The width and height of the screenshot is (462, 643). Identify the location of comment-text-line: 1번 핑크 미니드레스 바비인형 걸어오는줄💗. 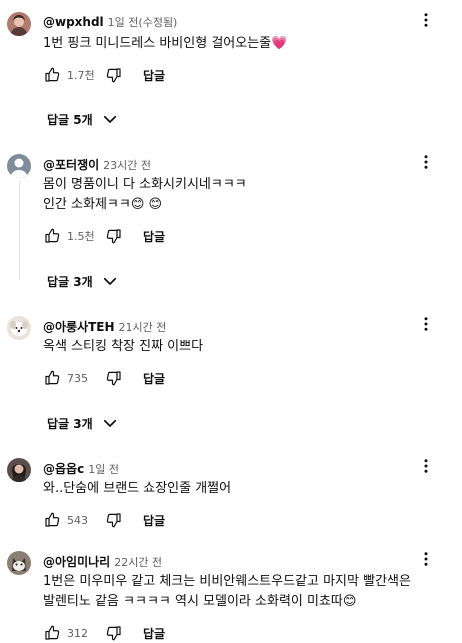
(165, 43).